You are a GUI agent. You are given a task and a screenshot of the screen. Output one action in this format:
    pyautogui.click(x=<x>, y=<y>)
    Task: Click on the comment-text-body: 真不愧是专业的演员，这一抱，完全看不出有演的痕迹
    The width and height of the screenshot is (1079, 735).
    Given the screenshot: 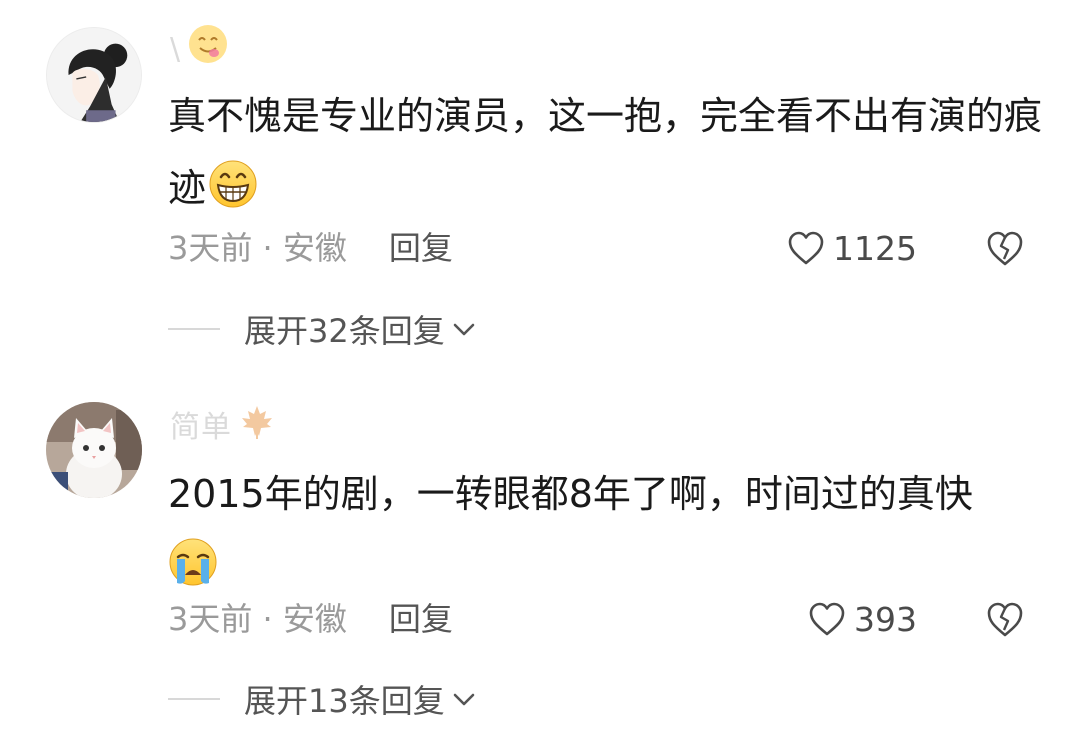 What is the action you would take?
    pyautogui.click(x=605, y=152)
    